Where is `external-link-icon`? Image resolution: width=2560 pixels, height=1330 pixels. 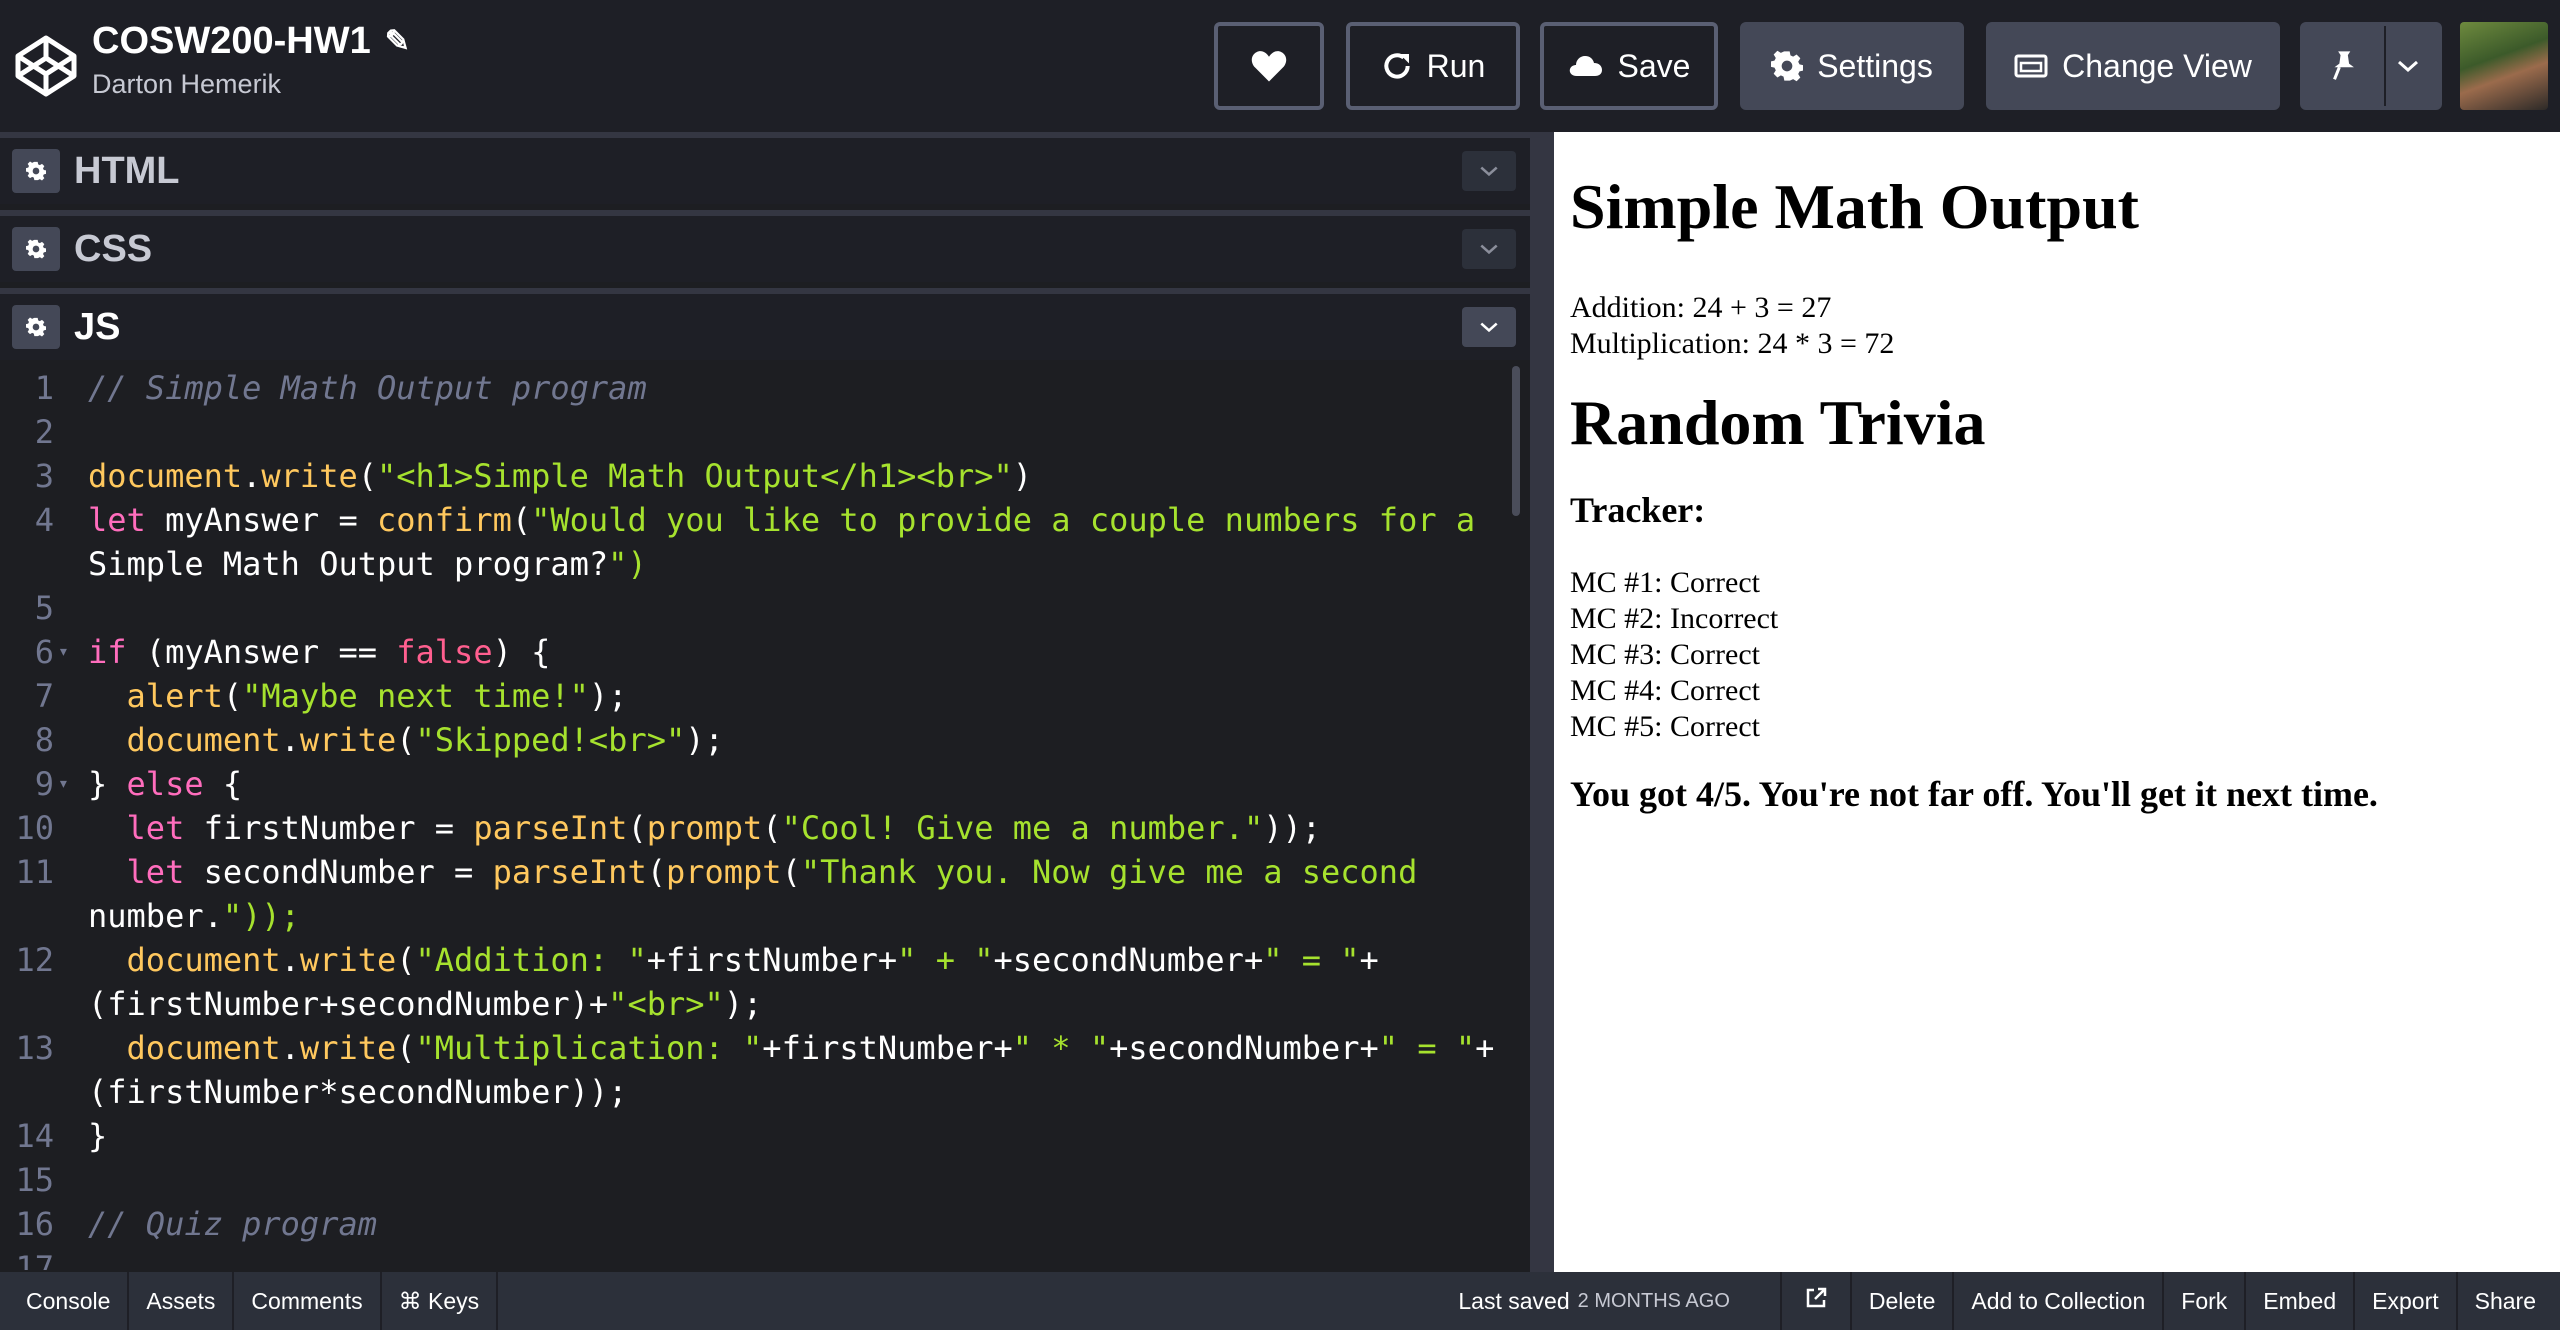 external-link-icon is located at coordinates (1816, 1301).